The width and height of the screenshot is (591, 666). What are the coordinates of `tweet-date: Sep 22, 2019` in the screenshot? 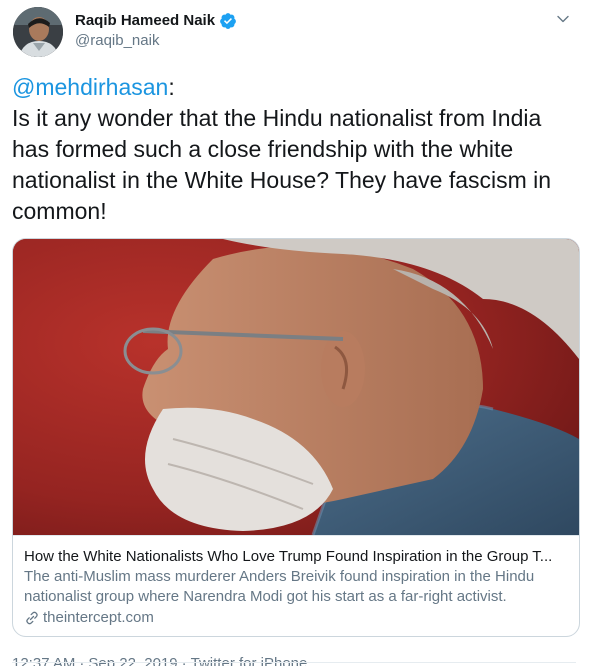 It's located at (132, 660).